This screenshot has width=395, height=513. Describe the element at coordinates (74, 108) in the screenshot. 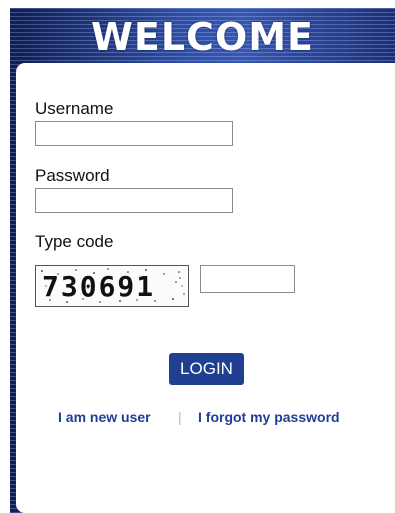

I see `username-label: Username` at that location.